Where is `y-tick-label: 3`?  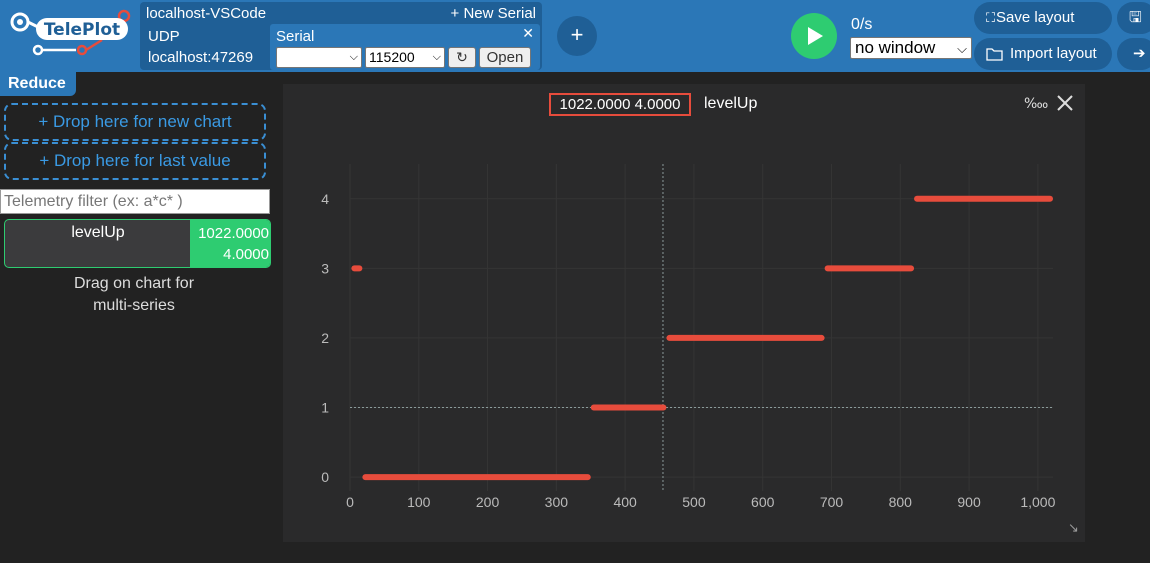 y-tick-label: 3 is located at coordinates (325, 268).